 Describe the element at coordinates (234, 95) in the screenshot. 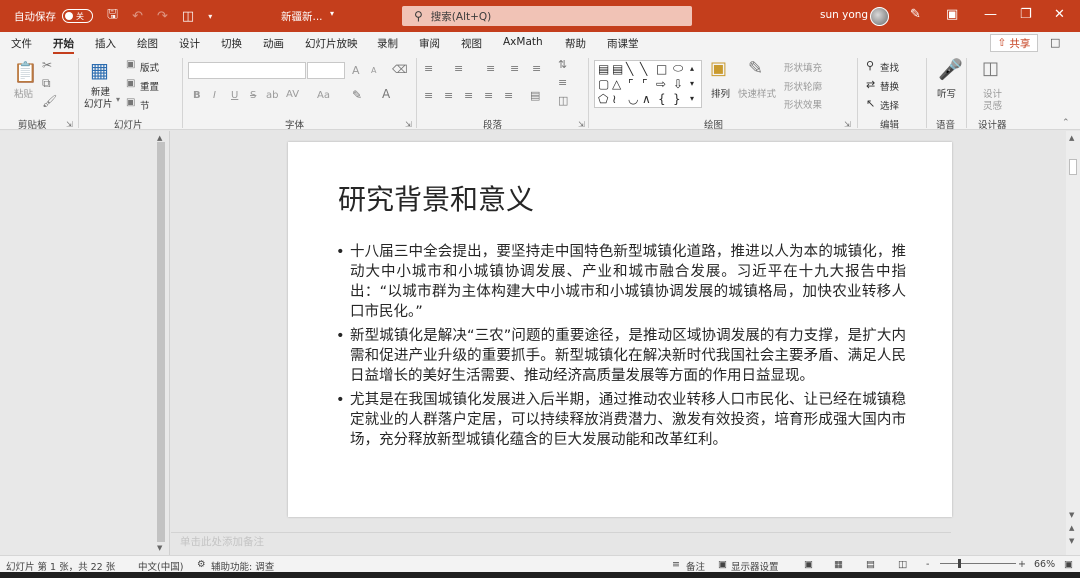

I see `underline-button: U` at that location.